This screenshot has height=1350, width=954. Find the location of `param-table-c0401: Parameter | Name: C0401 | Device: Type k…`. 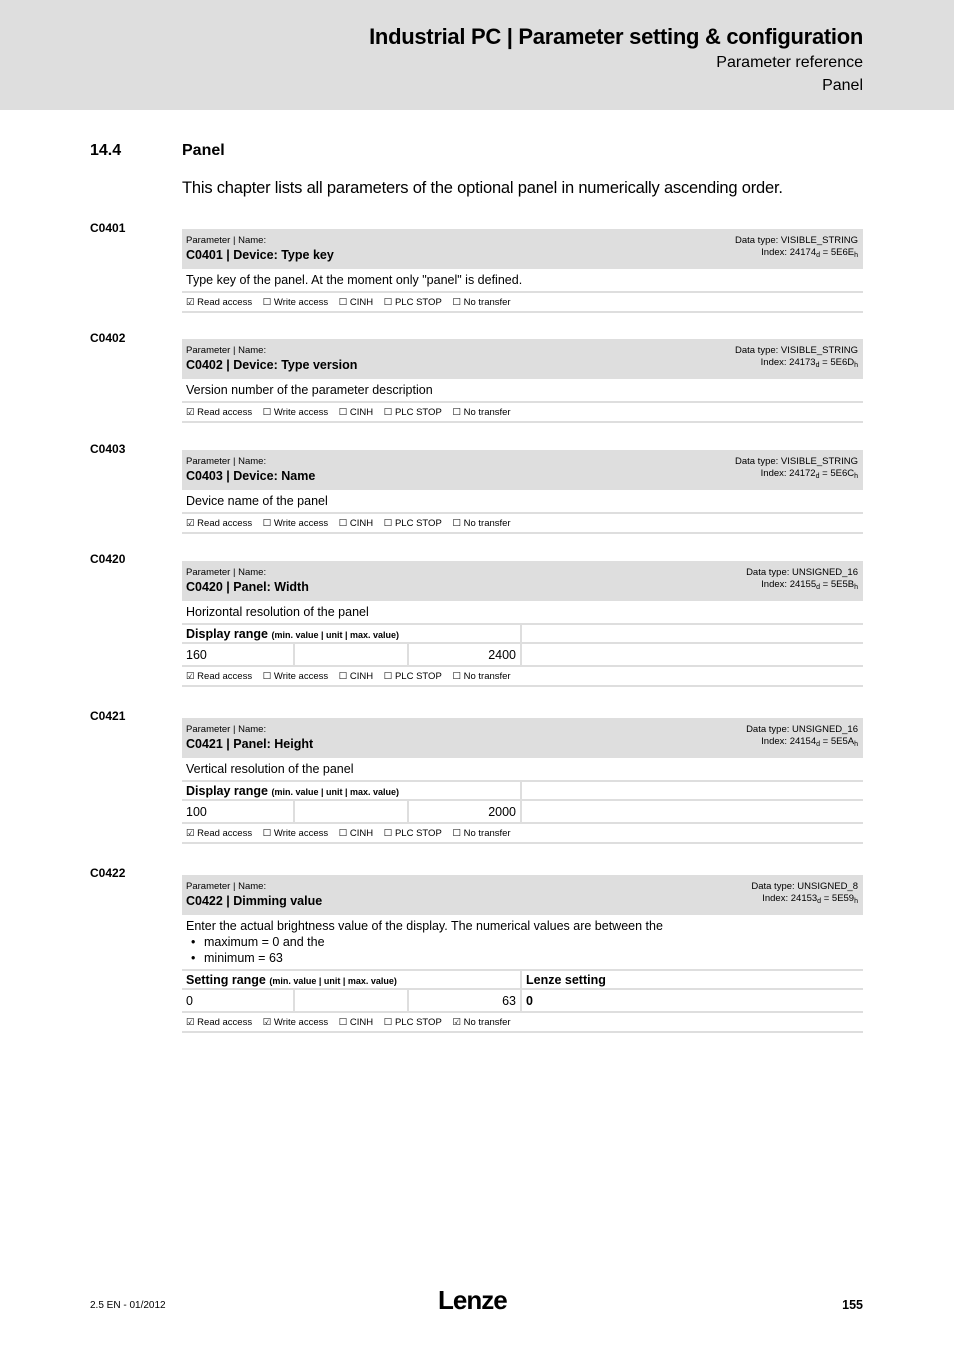

param-table-c0401: Parameter | Name: C0401 | Device: Type k… is located at coordinates (522, 271).